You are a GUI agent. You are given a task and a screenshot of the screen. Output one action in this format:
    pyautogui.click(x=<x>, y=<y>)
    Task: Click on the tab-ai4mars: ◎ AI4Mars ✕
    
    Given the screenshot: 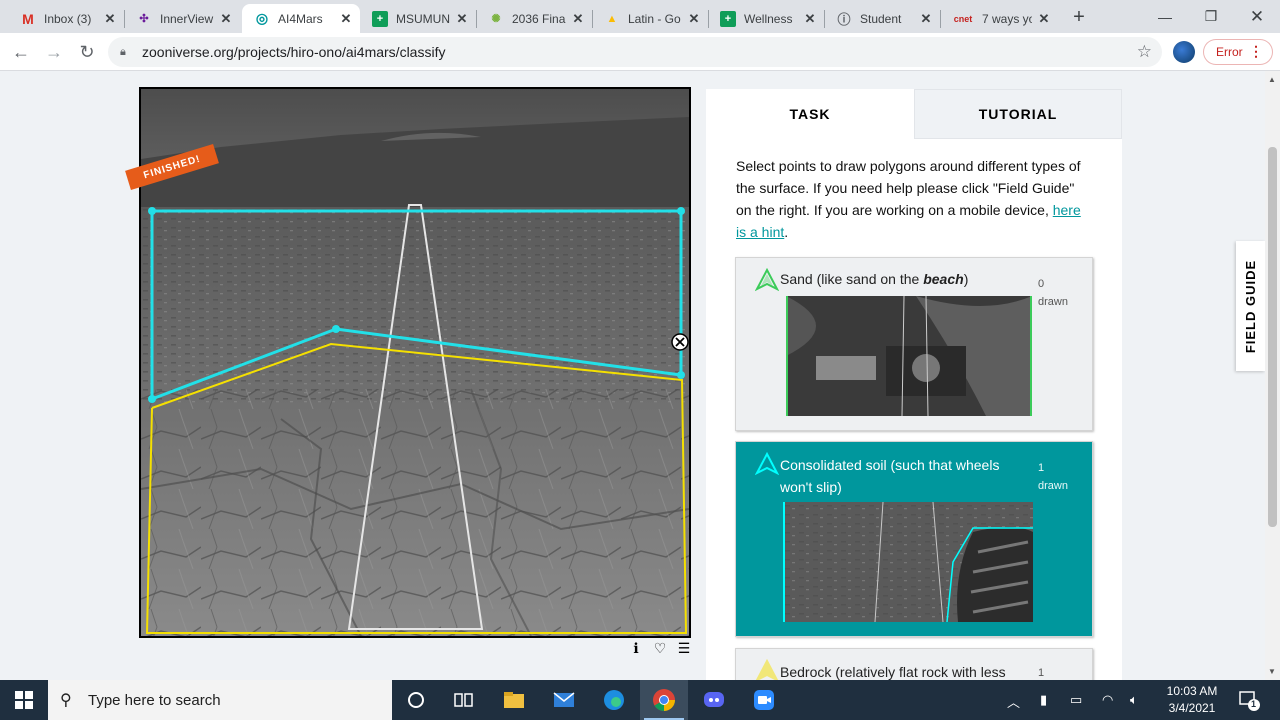 What is the action you would take?
    pyautogui.click(x=301, y=18)
    